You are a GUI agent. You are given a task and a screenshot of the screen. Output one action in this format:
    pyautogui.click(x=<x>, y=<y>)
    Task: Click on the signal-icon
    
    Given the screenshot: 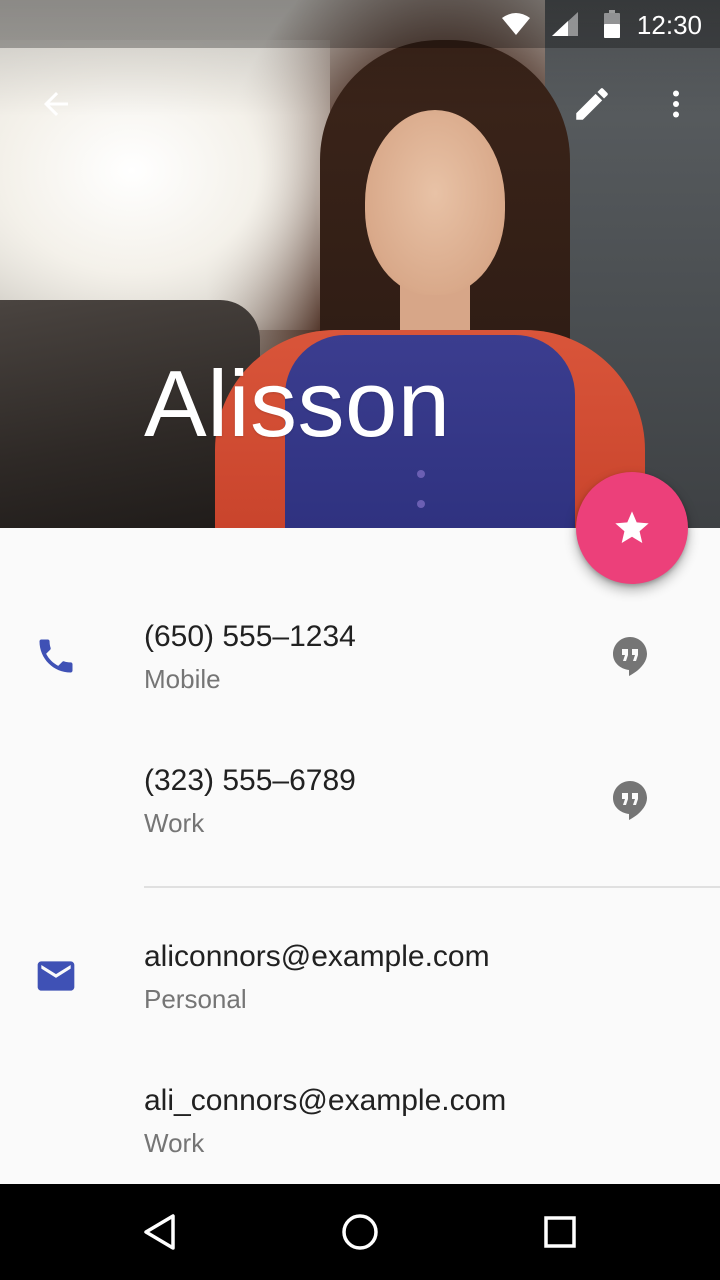 What is the action you would take?
    pyautogui.click(x=565, y=24)
    